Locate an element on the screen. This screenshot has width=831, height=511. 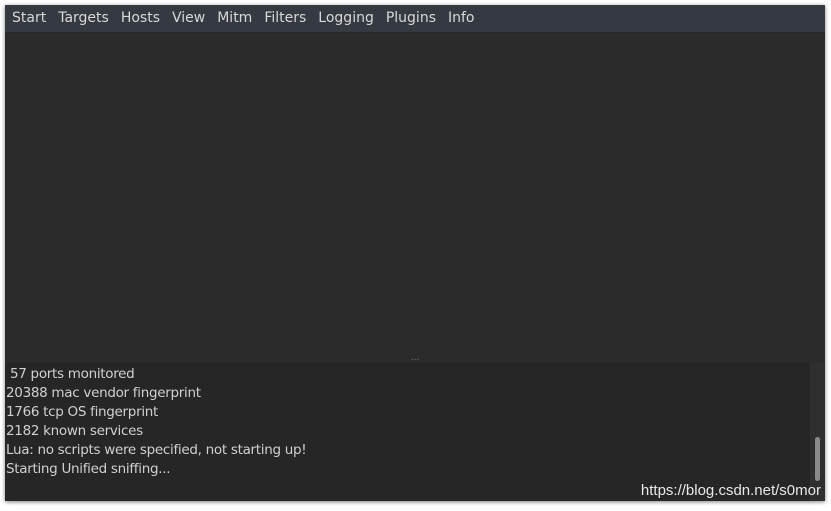
menu-targets: Targets is located at coordinates (83, 18).